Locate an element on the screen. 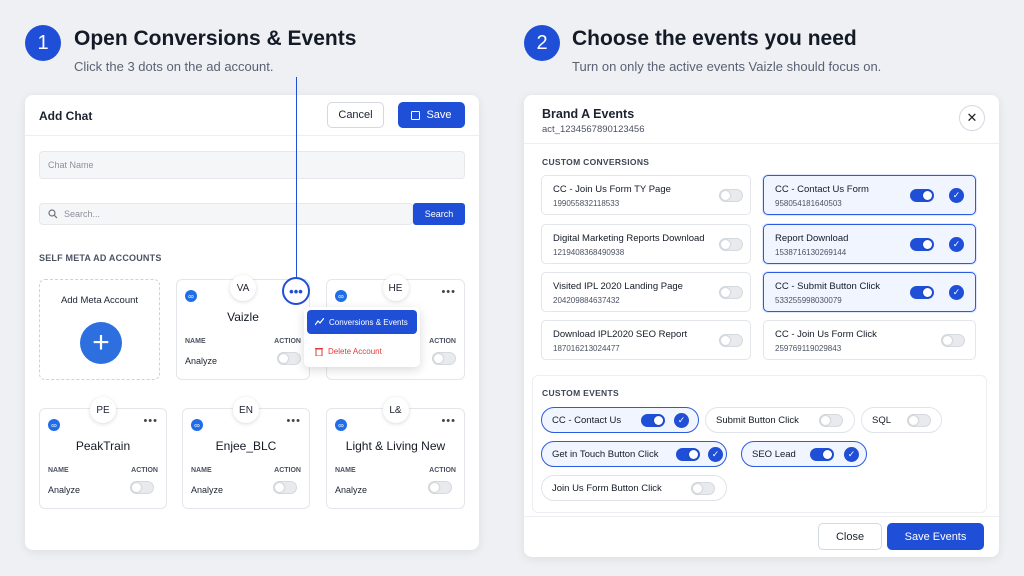 Image resolution: width=1024 pixels, height=576 pixels. conversion-name: Download IPL2020 SEO Report is located at coordinates (620, 334).